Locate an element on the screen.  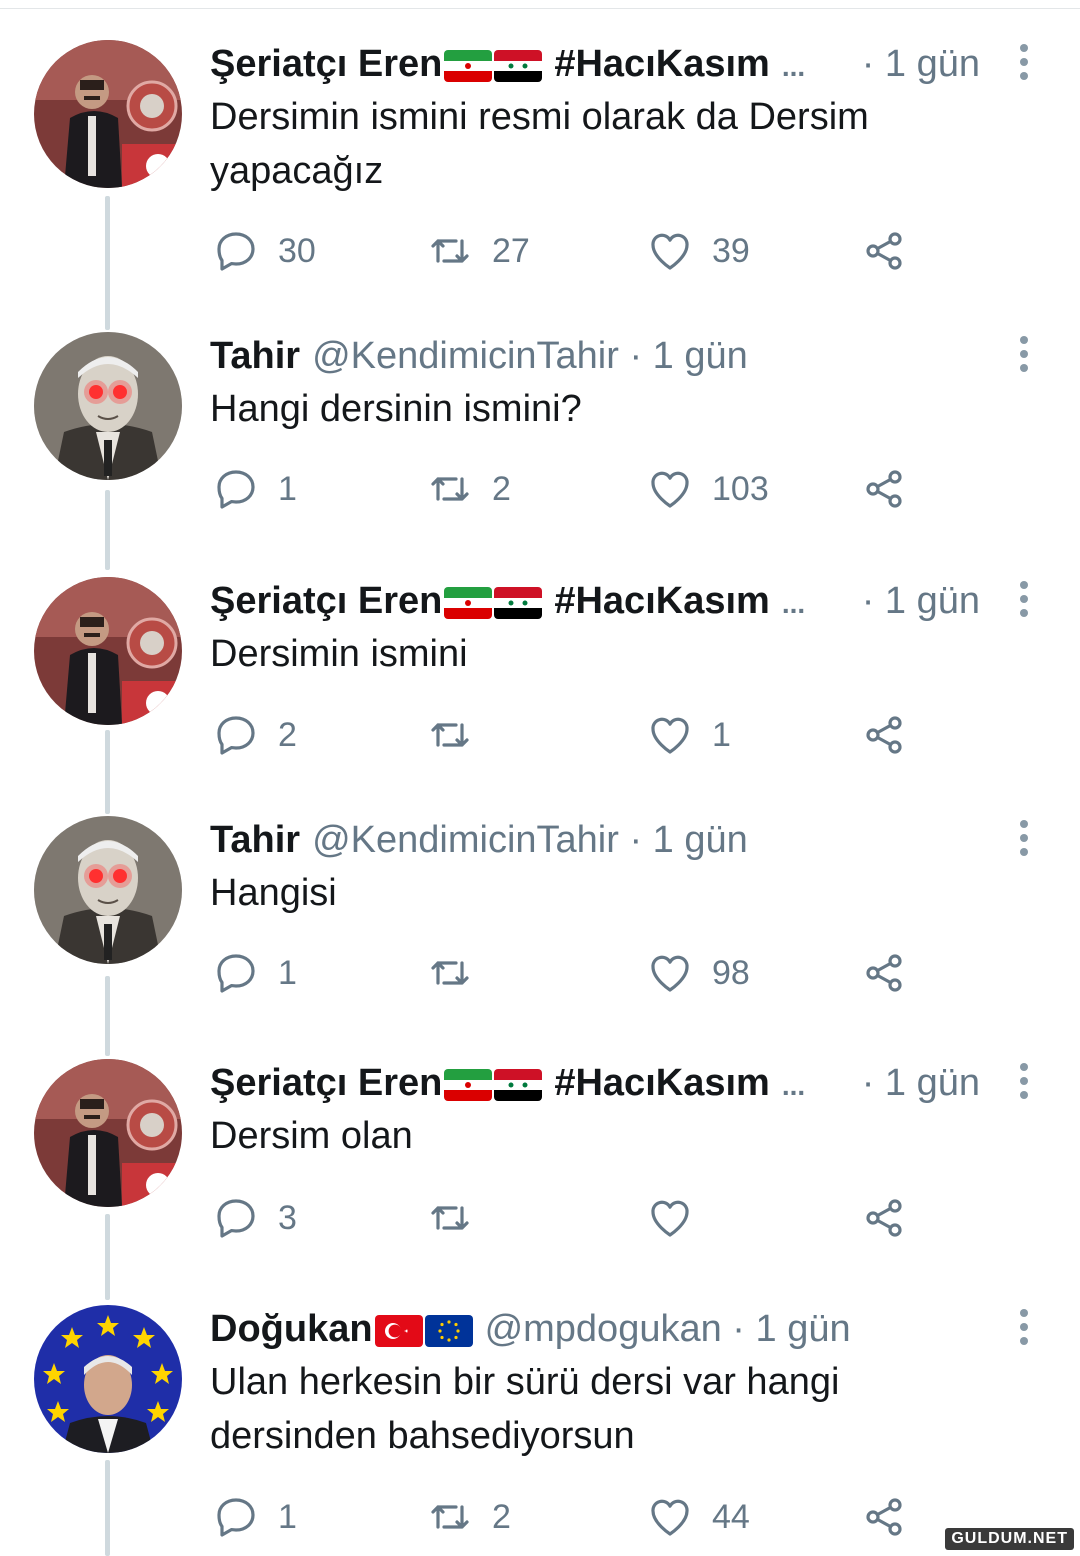
reply-button: 3 is located at coordinates (254, 1218).